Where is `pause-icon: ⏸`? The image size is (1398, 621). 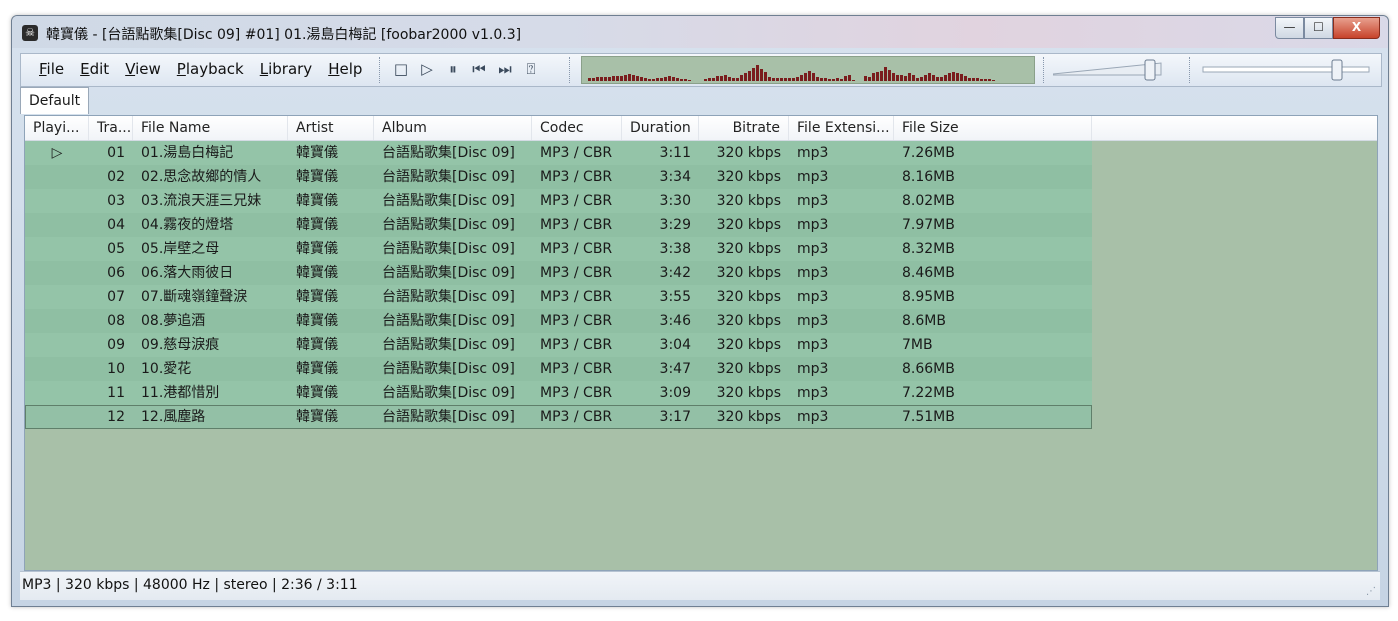 pause-icon: ⏸ is located at coordinates (453, 69).